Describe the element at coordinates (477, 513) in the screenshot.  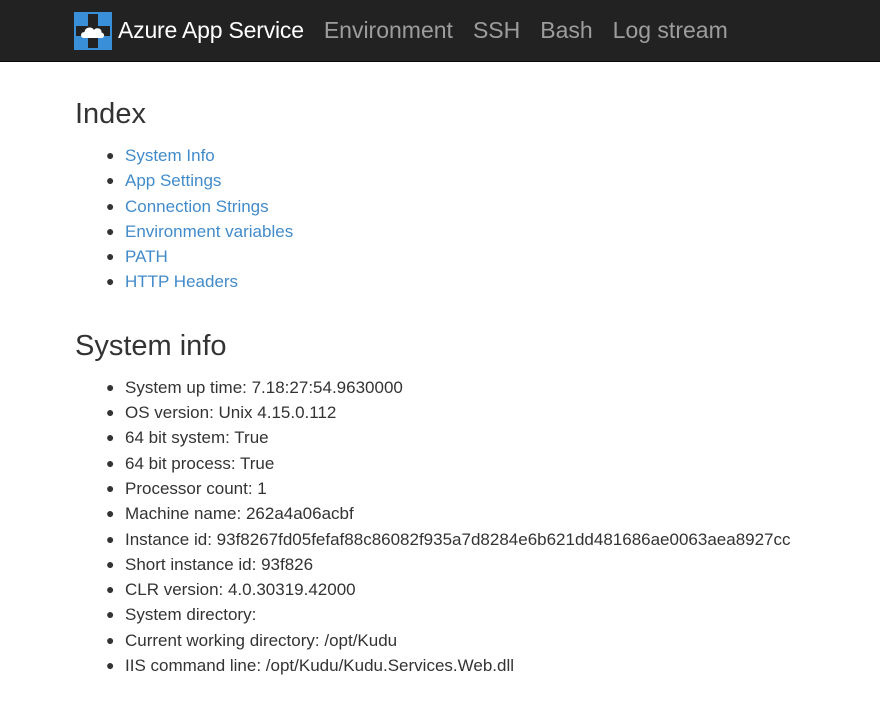
I see `info-item: ● Machine name: 262a4a06acbf` at that location.